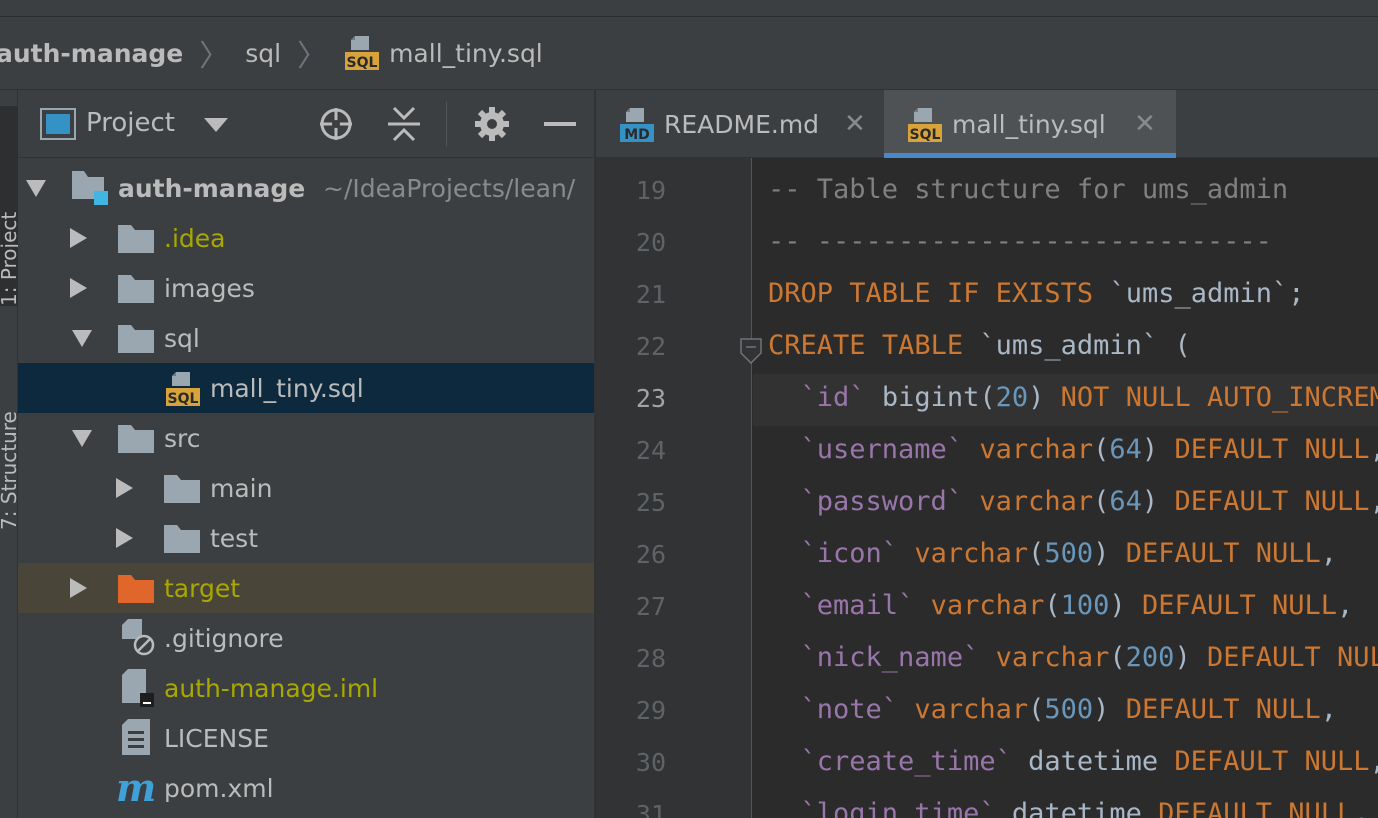 Image resolution: width=1378 pixels, height=818 pixels. What do you see at coordinates (136, 589) in the screenshot?
I see `excluded-folder-icon` at bounding box center [136, 589].